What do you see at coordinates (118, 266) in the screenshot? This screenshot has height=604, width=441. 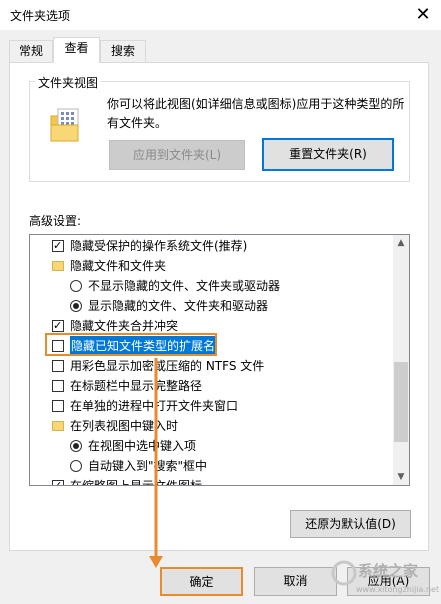 I see `item-label: 隐藏文件和文件夹` at bounding box center [118, 266].